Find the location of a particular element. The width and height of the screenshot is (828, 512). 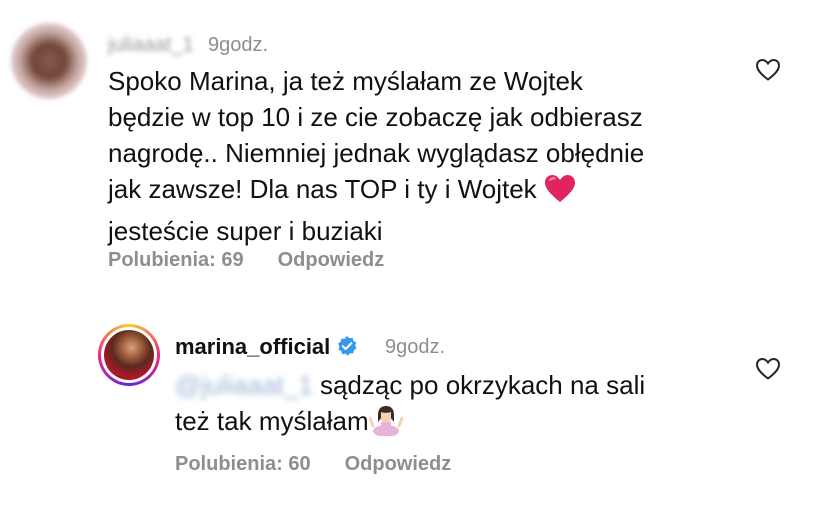

comment-timestamp: 9godz. is located at coordinates (415, 347).